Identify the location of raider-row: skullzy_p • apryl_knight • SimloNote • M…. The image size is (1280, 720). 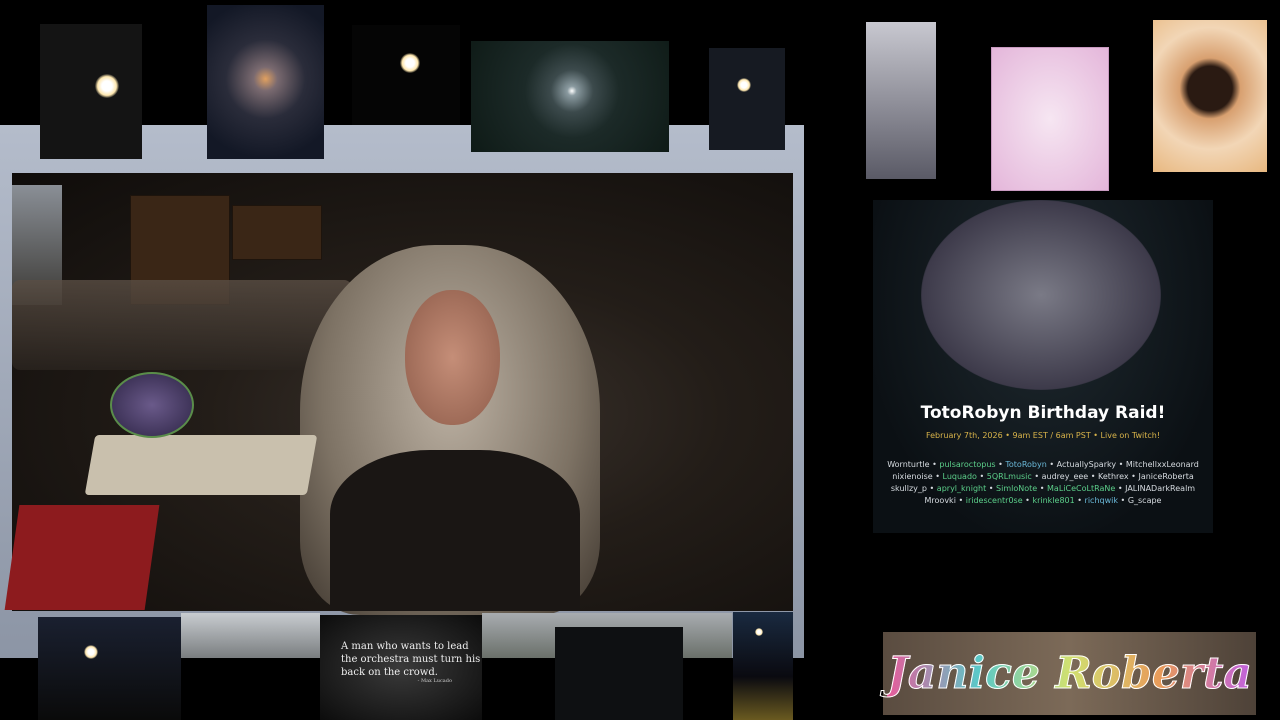
(1043, 489).